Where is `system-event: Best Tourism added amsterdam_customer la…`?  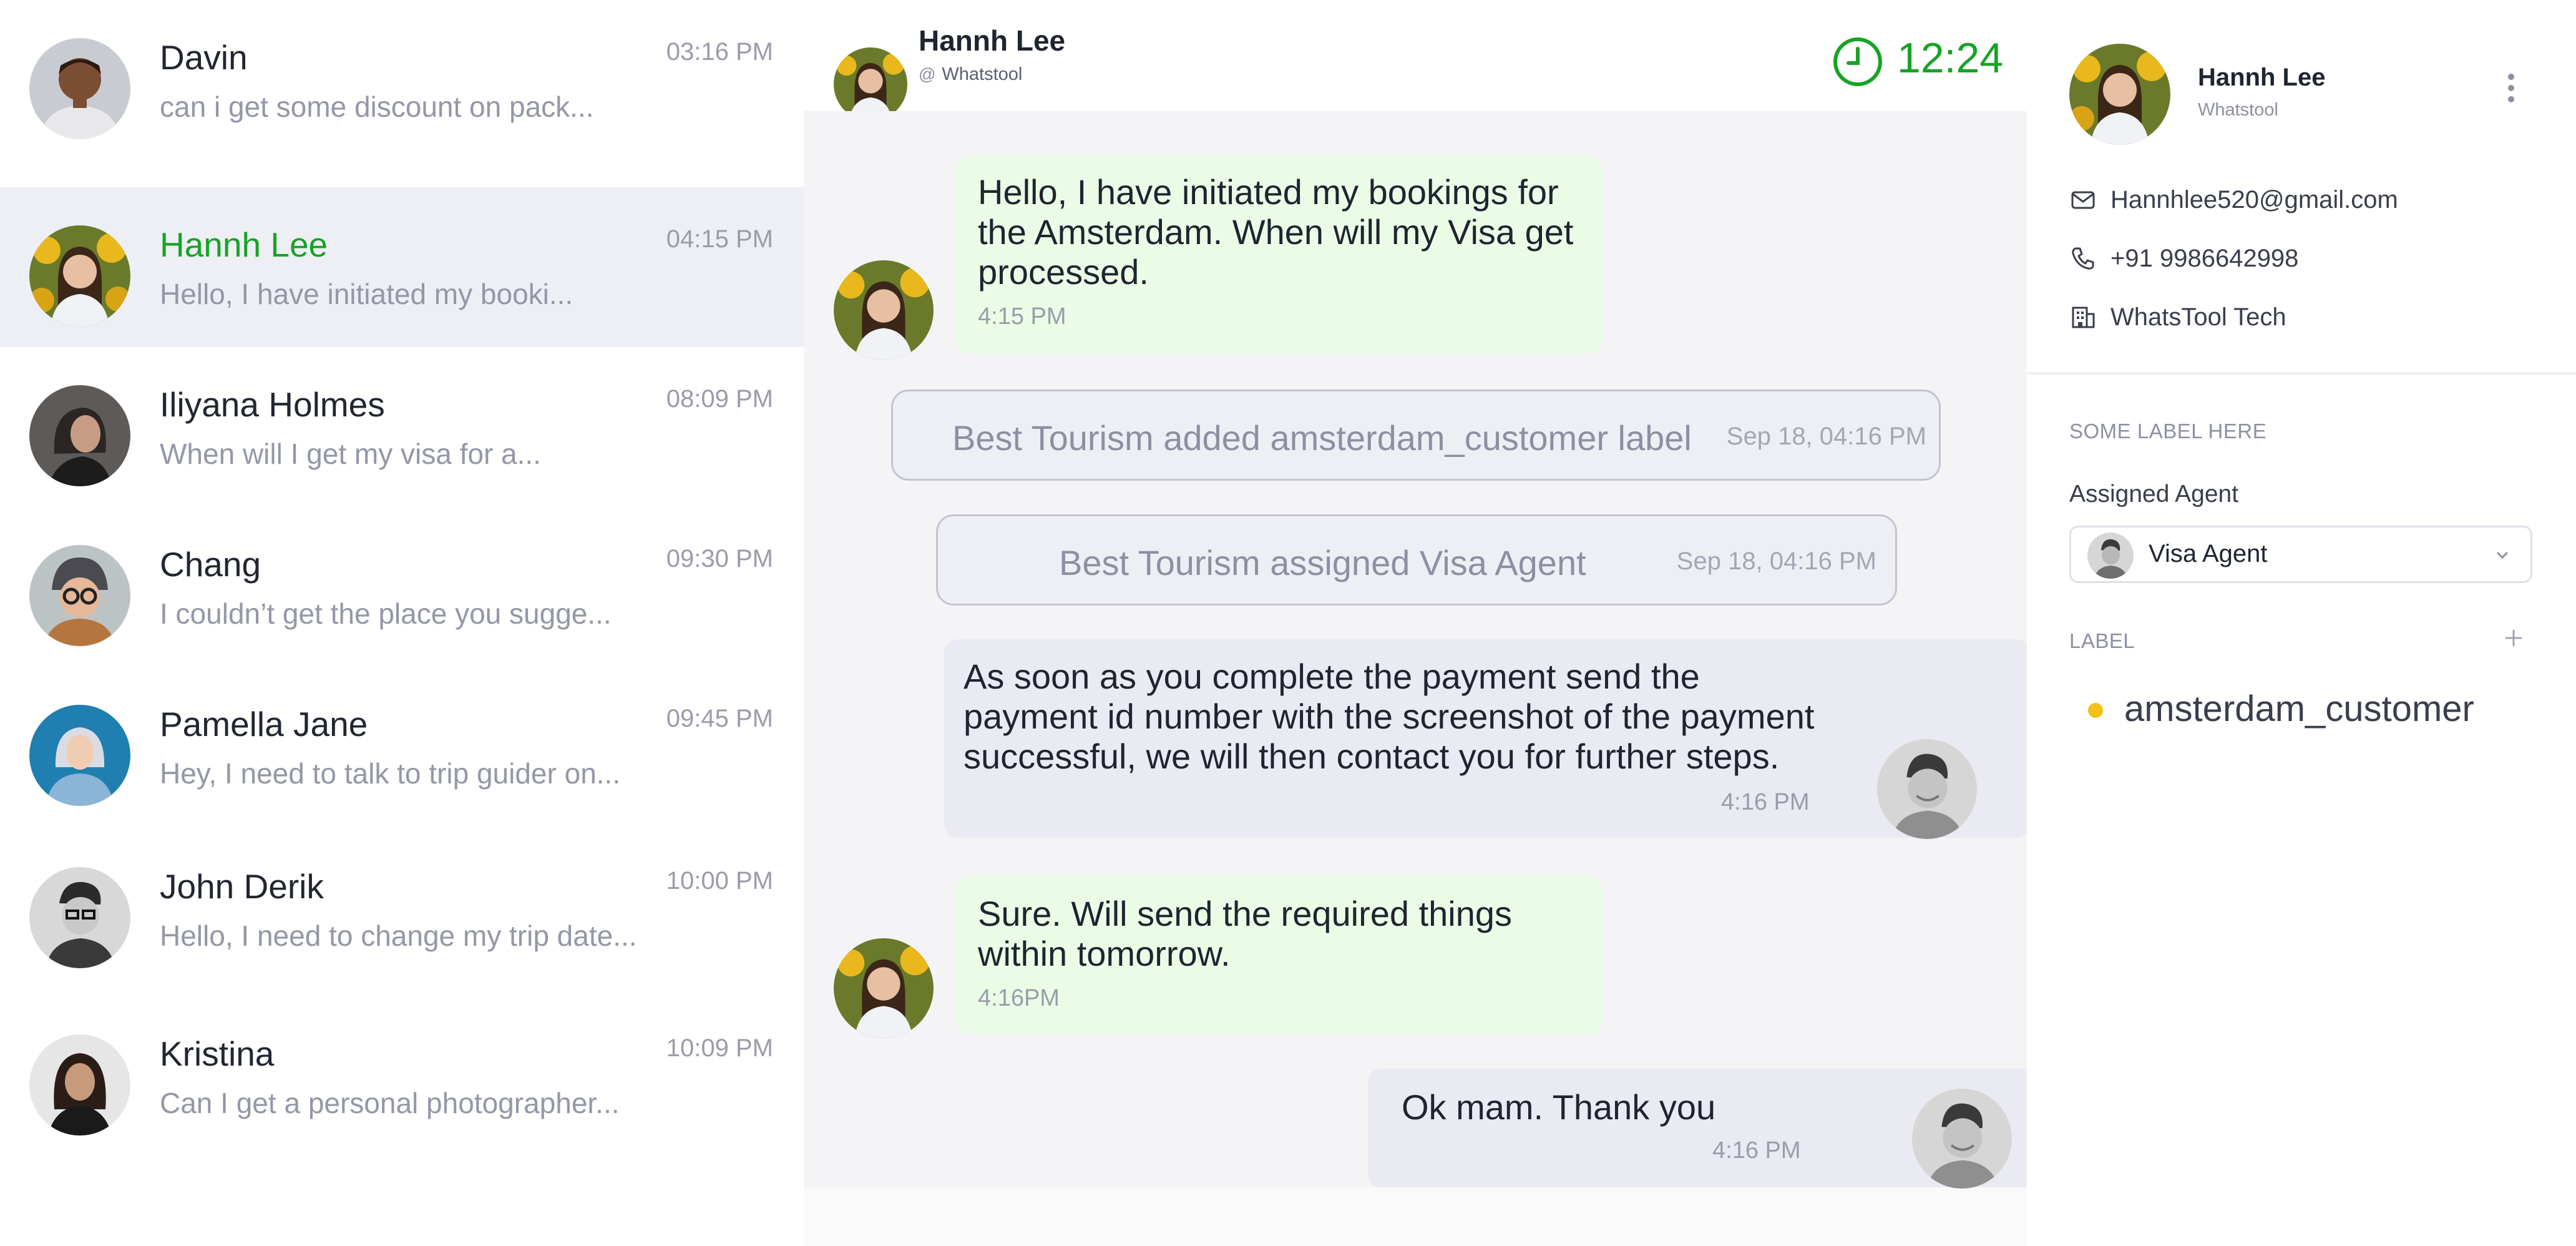 system-event: Best Tourism added amsterdam_customer la… is located at coordinates (1416, 435).